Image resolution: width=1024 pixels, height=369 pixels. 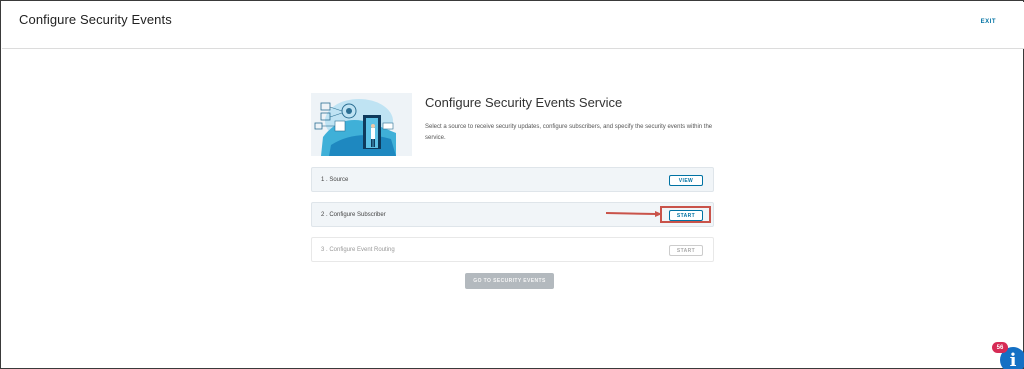 What do you see at coordinates (512, 179) in the screenshot?
I see `step-source: 1 . Source VIEW` at bounding box center [512, 179].